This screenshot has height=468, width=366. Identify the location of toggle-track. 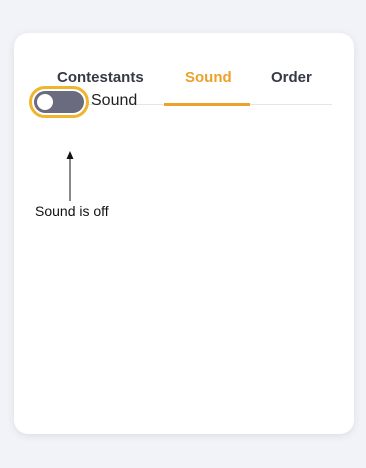
(59, 102).